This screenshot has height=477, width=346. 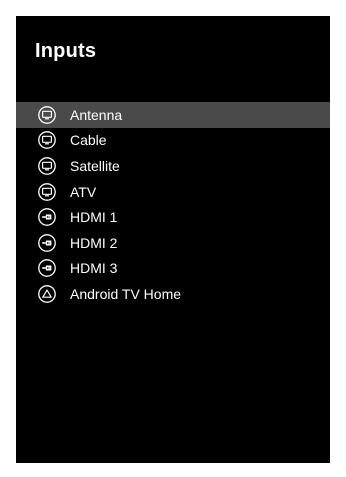 I want to click on input-label: HDMI 1, so click(x=94, y=217).